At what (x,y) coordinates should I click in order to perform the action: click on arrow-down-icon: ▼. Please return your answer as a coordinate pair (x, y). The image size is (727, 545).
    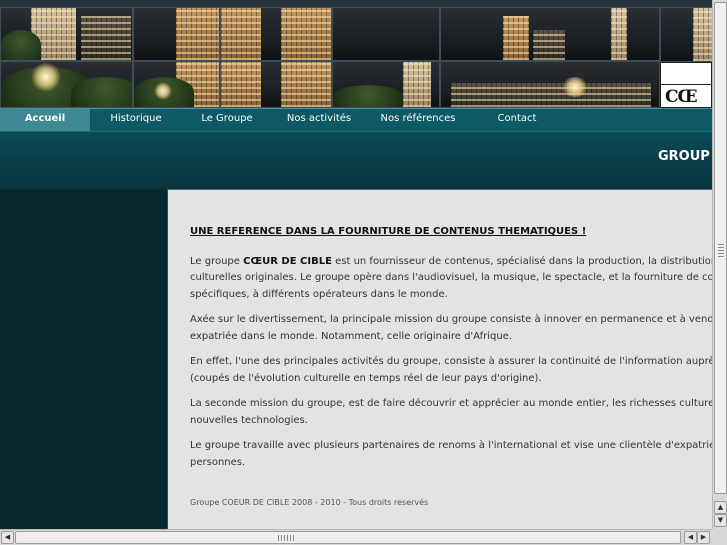
    Looking at the image, I should click on (720, 520).